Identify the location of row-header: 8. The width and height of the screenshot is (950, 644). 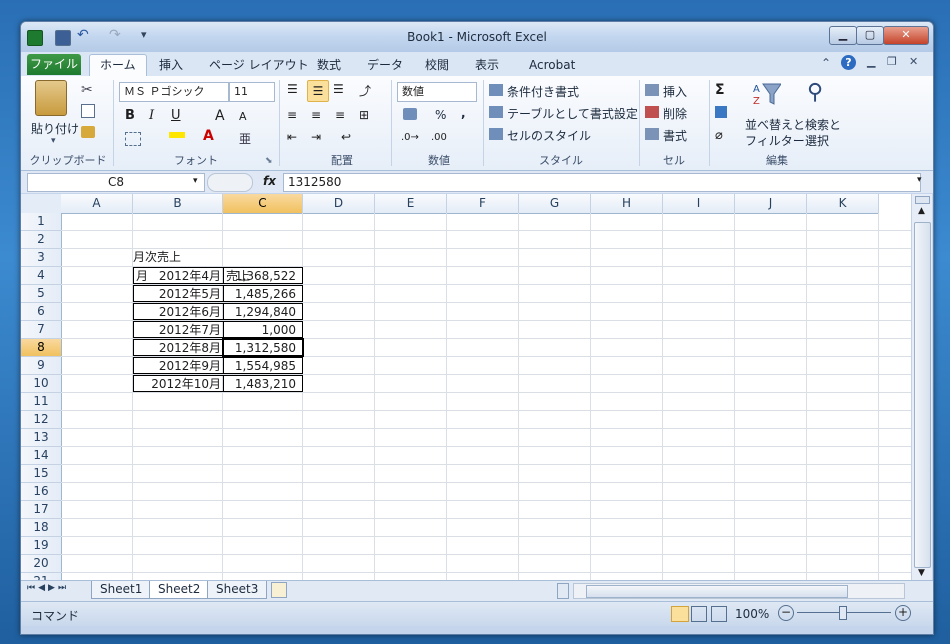
(41, 348).